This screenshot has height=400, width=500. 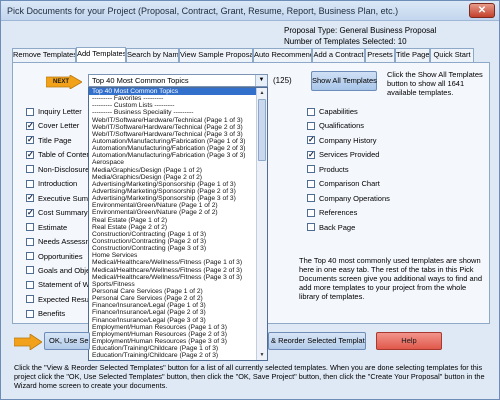 I want to click on left-checkbox-row: Table of Contents, so click(x=57, y=155).